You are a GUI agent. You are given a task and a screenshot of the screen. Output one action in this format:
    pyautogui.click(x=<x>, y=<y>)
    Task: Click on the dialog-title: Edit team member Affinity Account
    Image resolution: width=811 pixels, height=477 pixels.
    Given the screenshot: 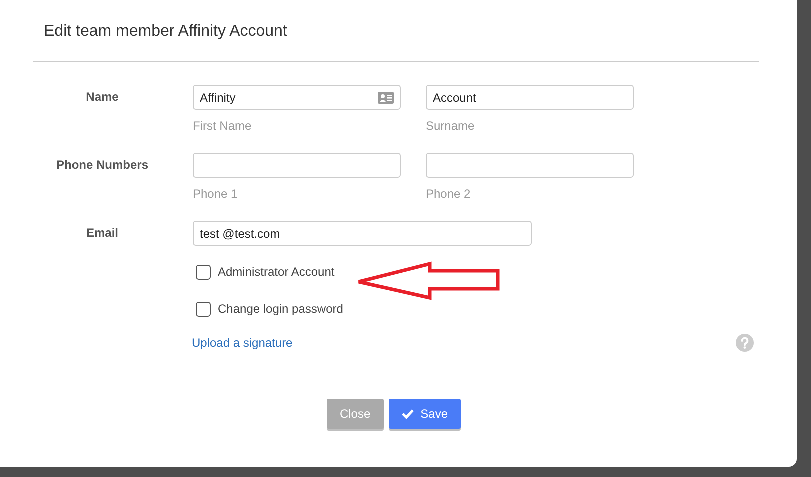 What is the action you would take?
    pyautogui.click(x=165, y=32)
    